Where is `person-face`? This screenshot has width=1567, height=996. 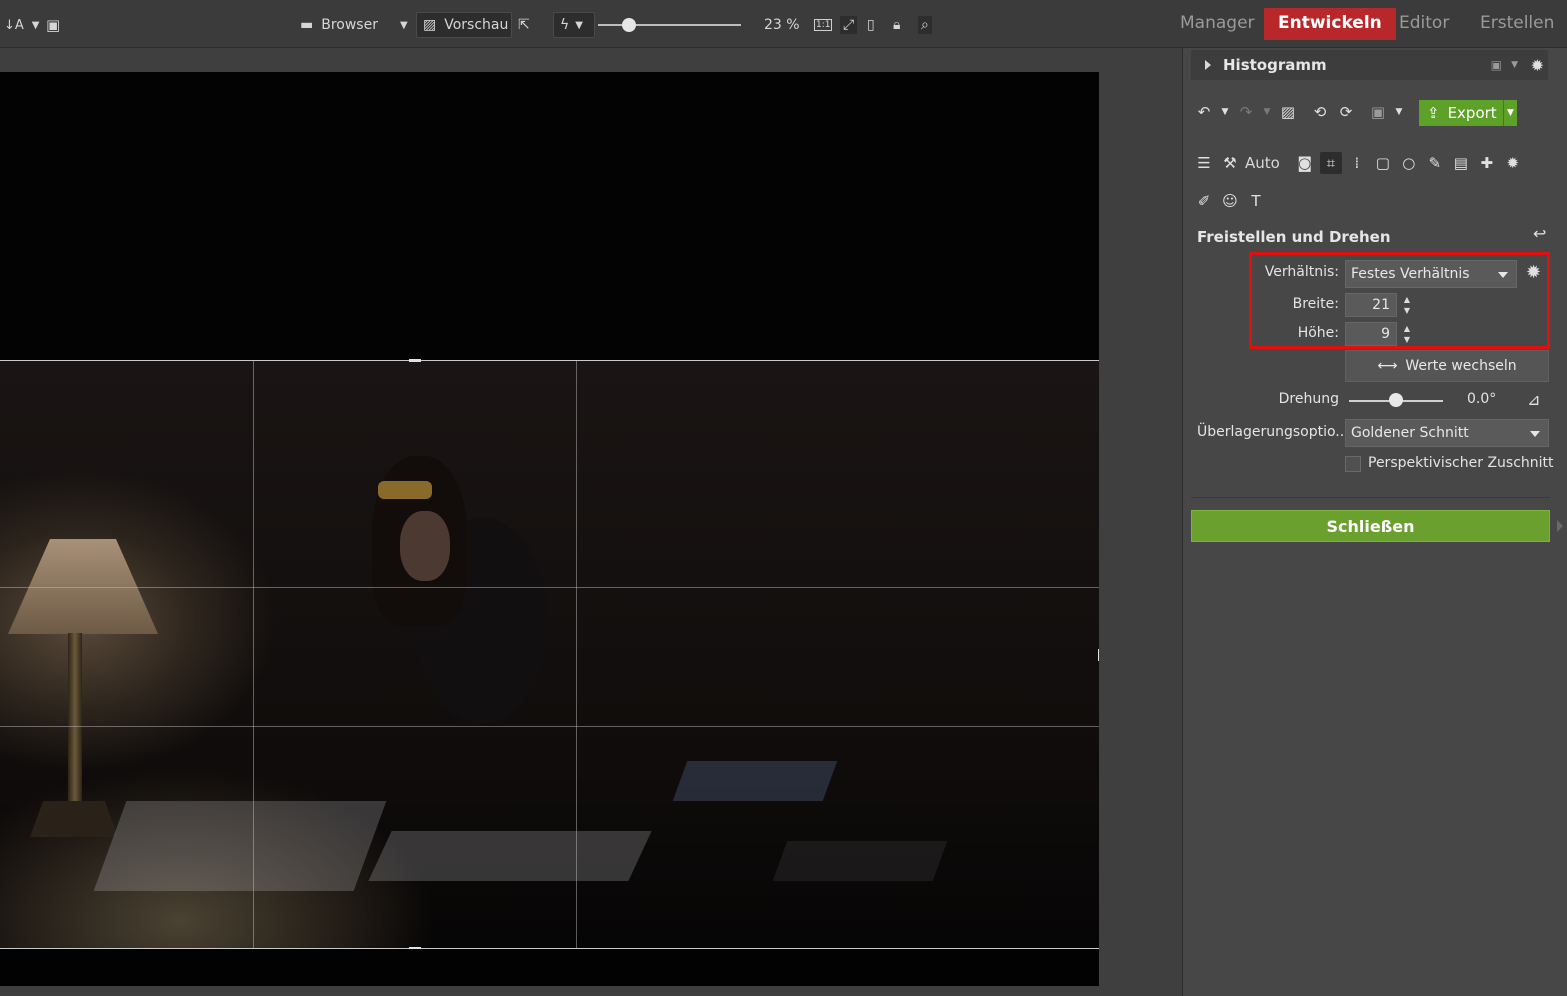 person-face is located at coordinates (425, 546).